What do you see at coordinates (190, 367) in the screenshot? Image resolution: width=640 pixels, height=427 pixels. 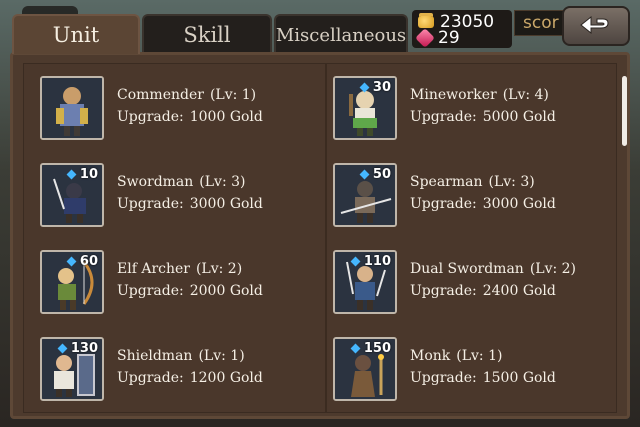 I see `unit-info: Shieldman (Lv: 1) Upgrade: 1200 Gold` at bounding box center [190, 367].